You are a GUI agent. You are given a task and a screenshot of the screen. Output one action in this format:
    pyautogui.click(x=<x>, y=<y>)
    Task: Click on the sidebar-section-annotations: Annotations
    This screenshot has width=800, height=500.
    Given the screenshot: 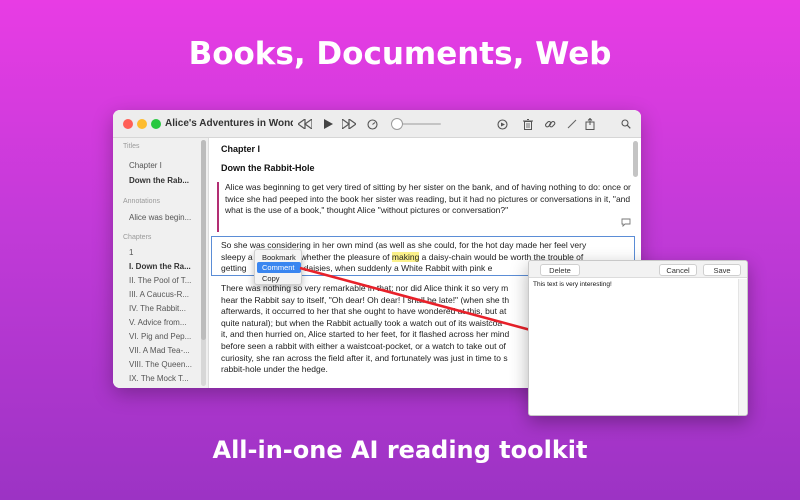 What is the action you would take?
    pyautogui.click(x=141, y=201)
    